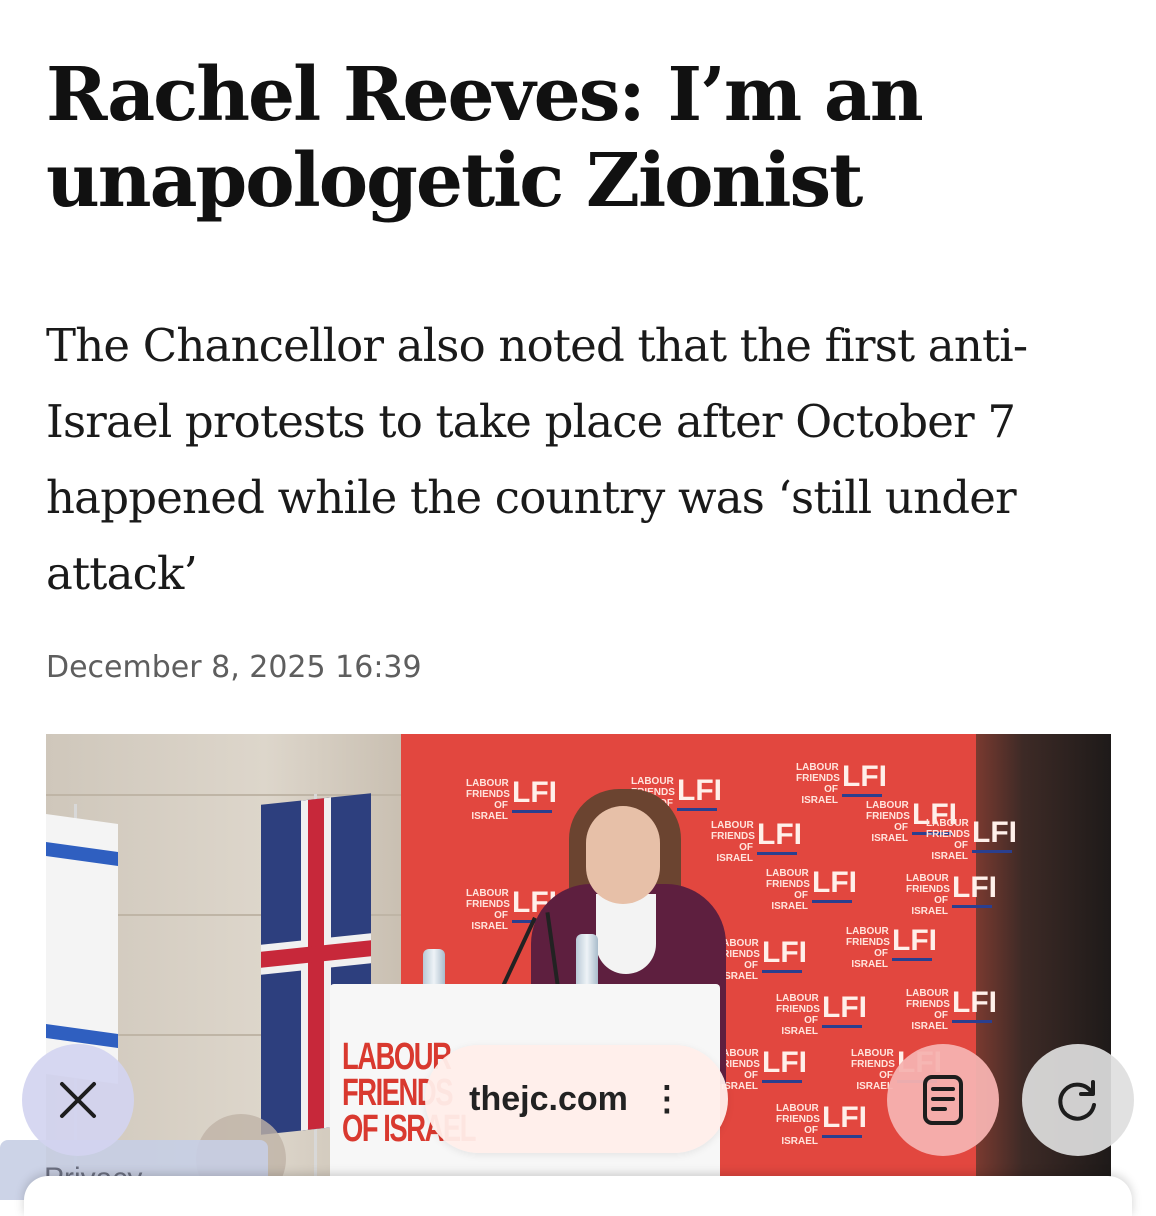  I want to click on url-bar: thejc.com ⋮, so click(576, 1099).